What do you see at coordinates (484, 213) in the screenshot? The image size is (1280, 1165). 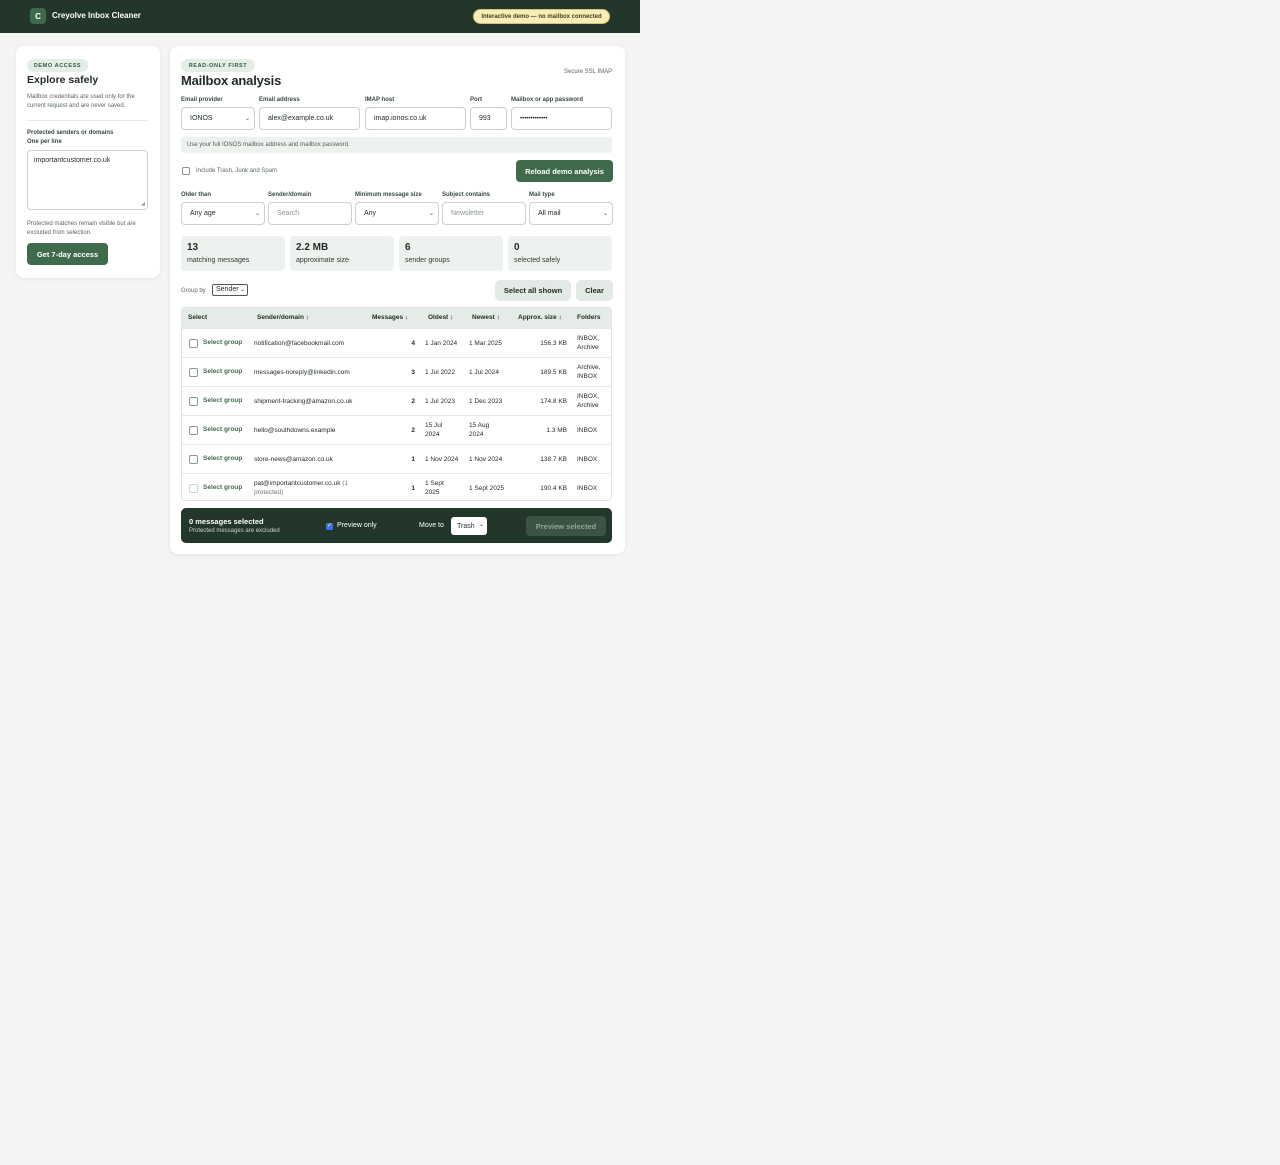 I see `subject-input: Newsletter` at bounding box center [484, 213].